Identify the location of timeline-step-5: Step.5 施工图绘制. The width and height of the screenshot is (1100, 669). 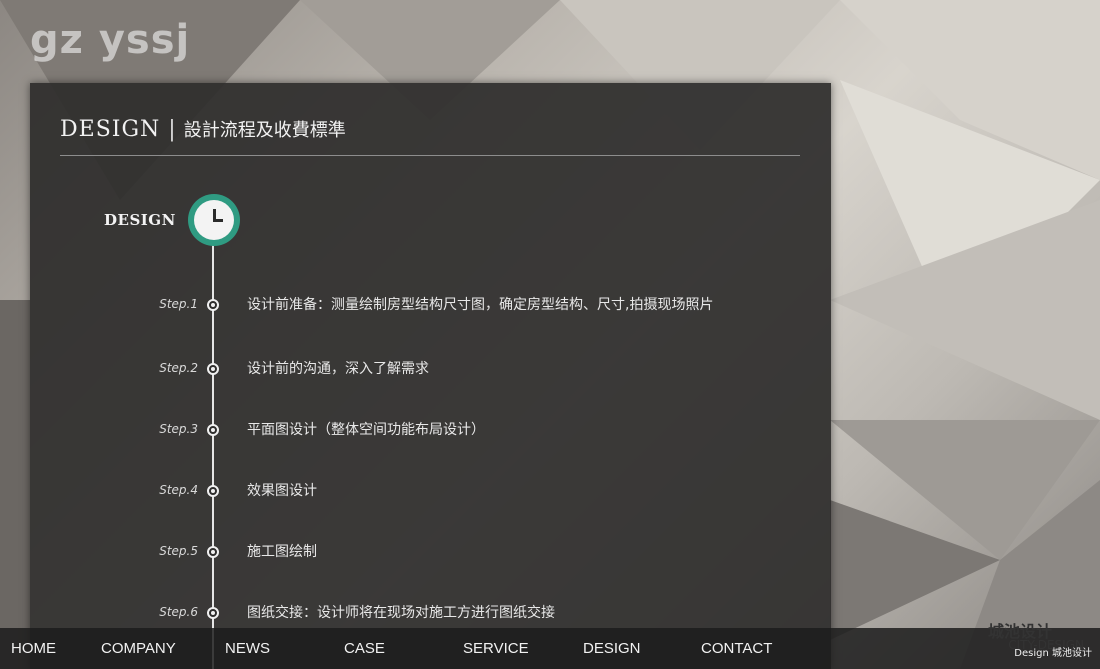
(430, 553).